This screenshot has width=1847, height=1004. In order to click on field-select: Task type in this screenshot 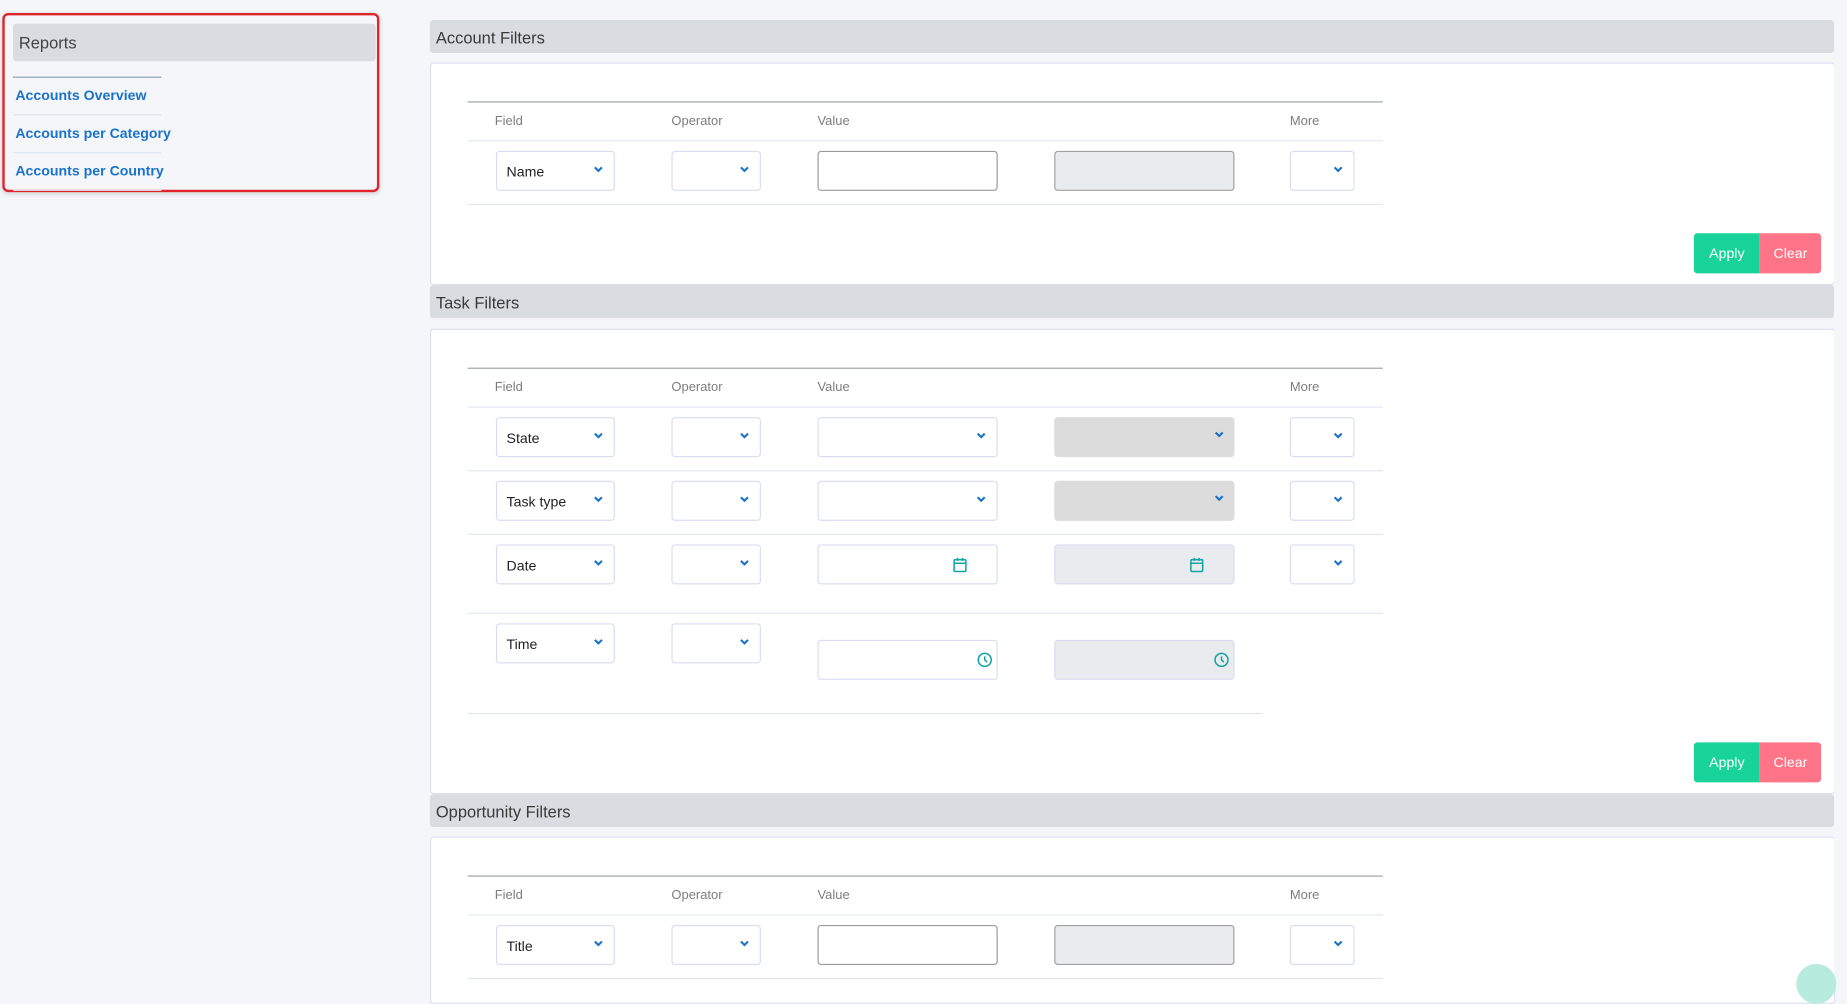, I will do `click(555, 500)`.